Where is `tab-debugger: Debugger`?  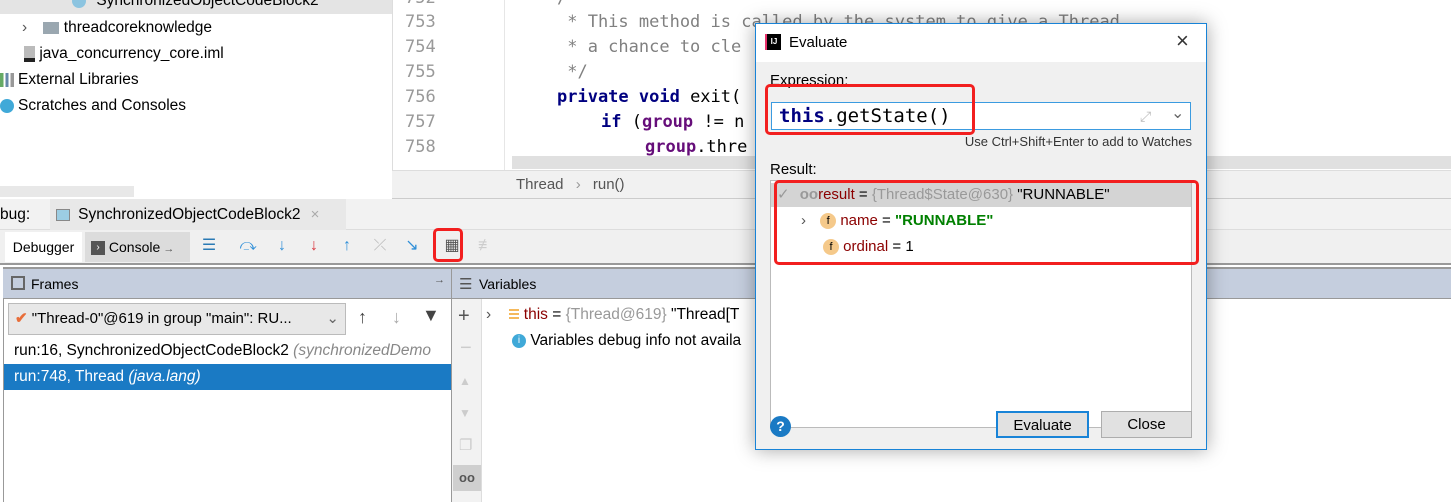 tab-debugger: Debugger is located at coordinates (43, 247).